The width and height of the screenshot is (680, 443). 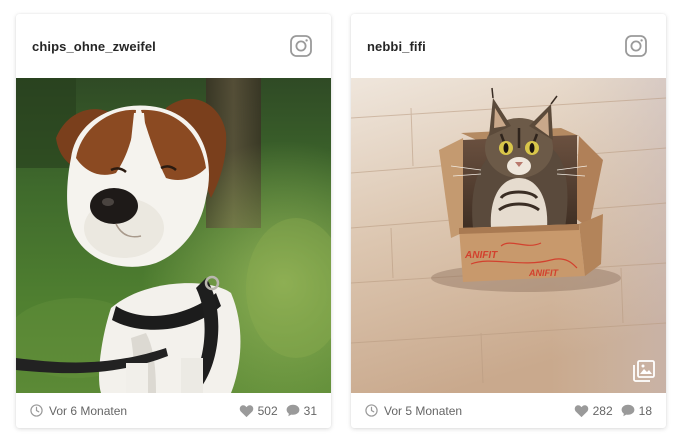 I want to click on svg-text: ANIFIT, so click(x=543, y=273).